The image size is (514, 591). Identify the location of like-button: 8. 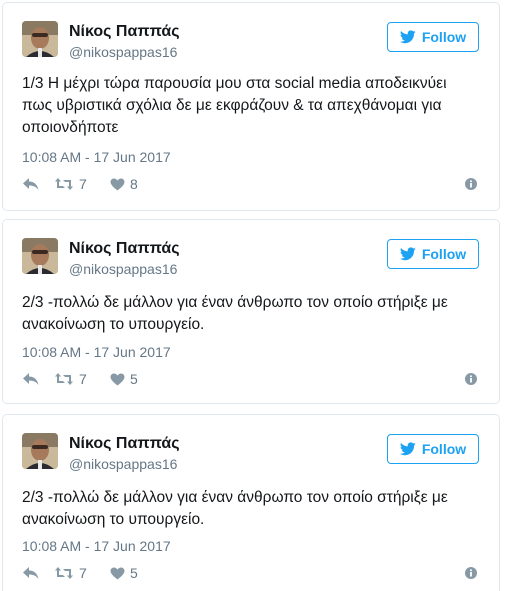
(124, 184).